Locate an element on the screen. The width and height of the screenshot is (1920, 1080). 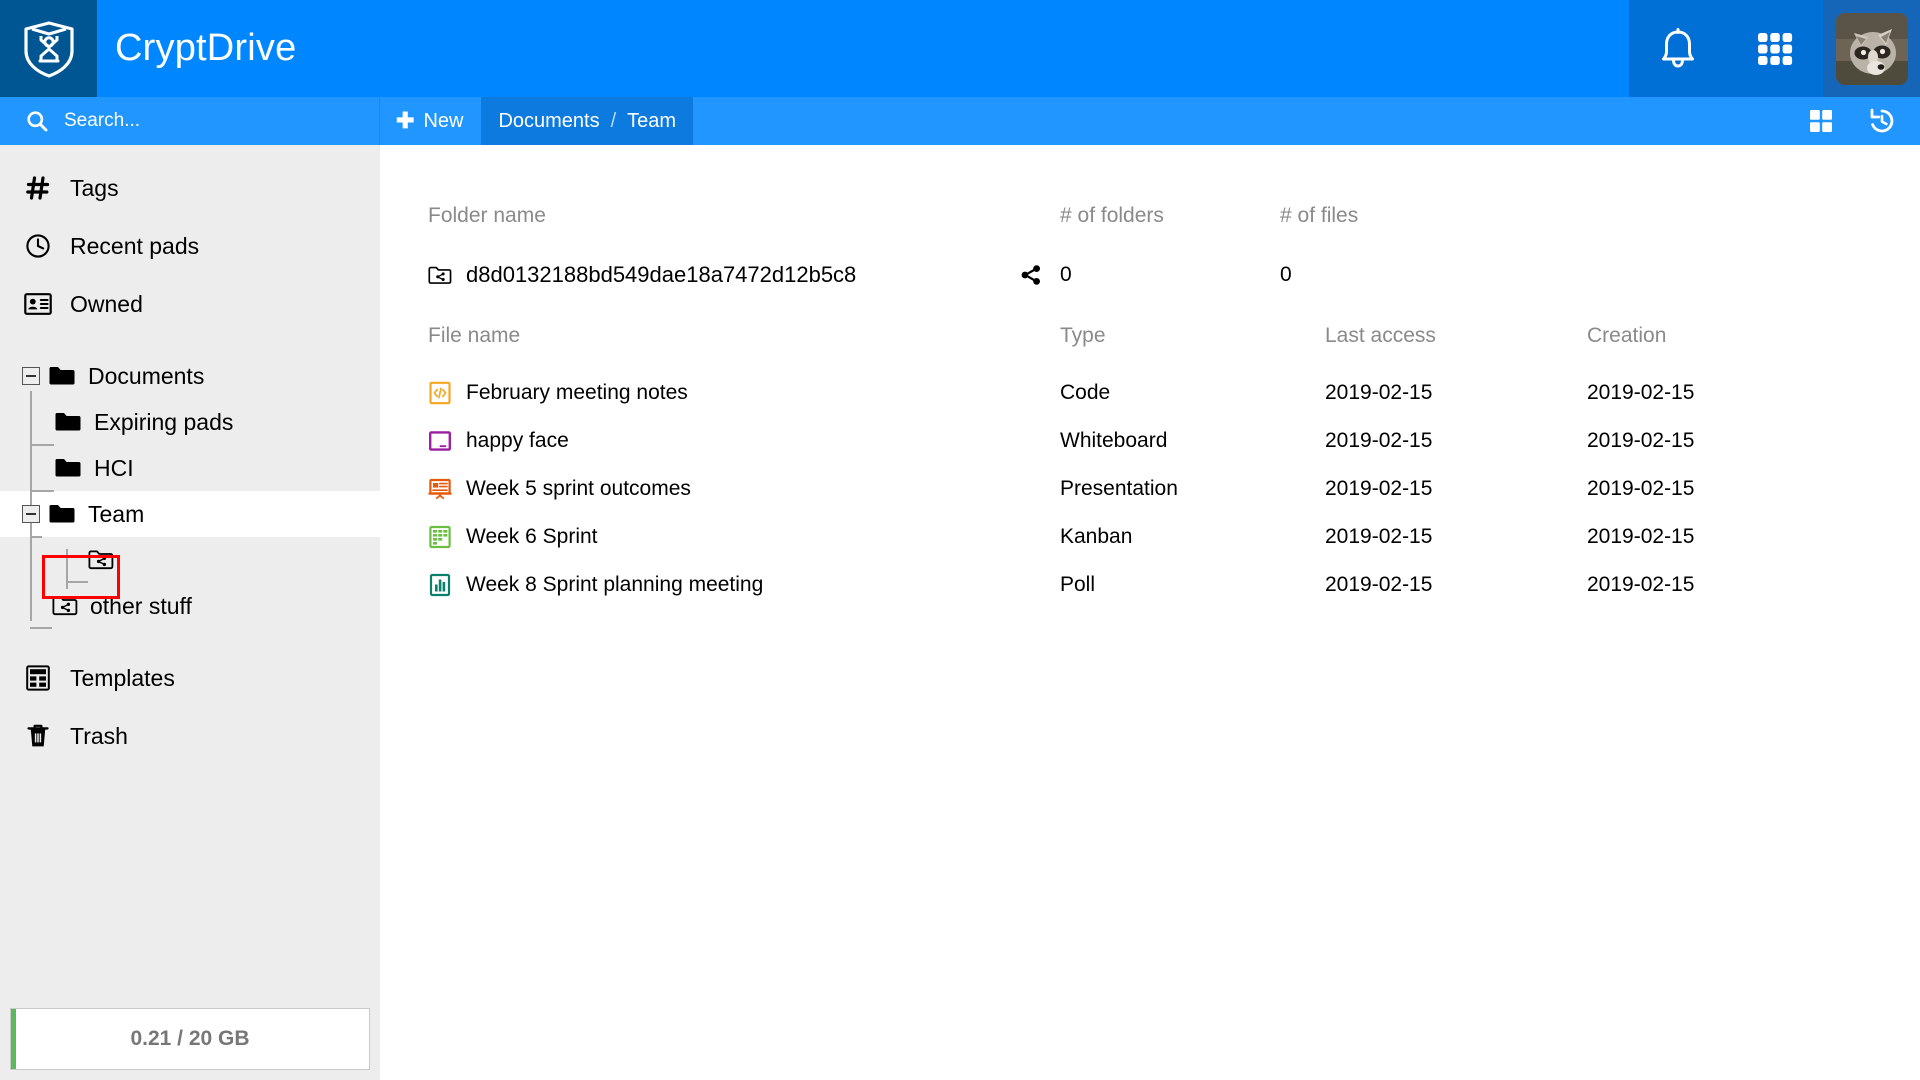
file-name-text: February meeting notes is located at coordinates (577, 392).